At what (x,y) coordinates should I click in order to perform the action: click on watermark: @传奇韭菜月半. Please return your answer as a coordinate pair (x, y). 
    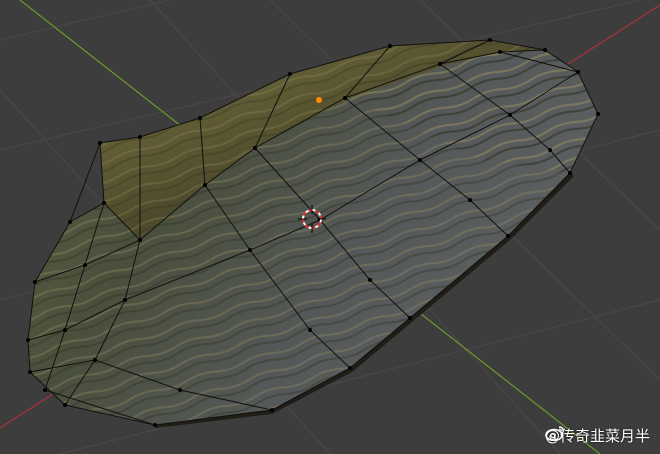
    Looking at the image, I should click on (597, 435).